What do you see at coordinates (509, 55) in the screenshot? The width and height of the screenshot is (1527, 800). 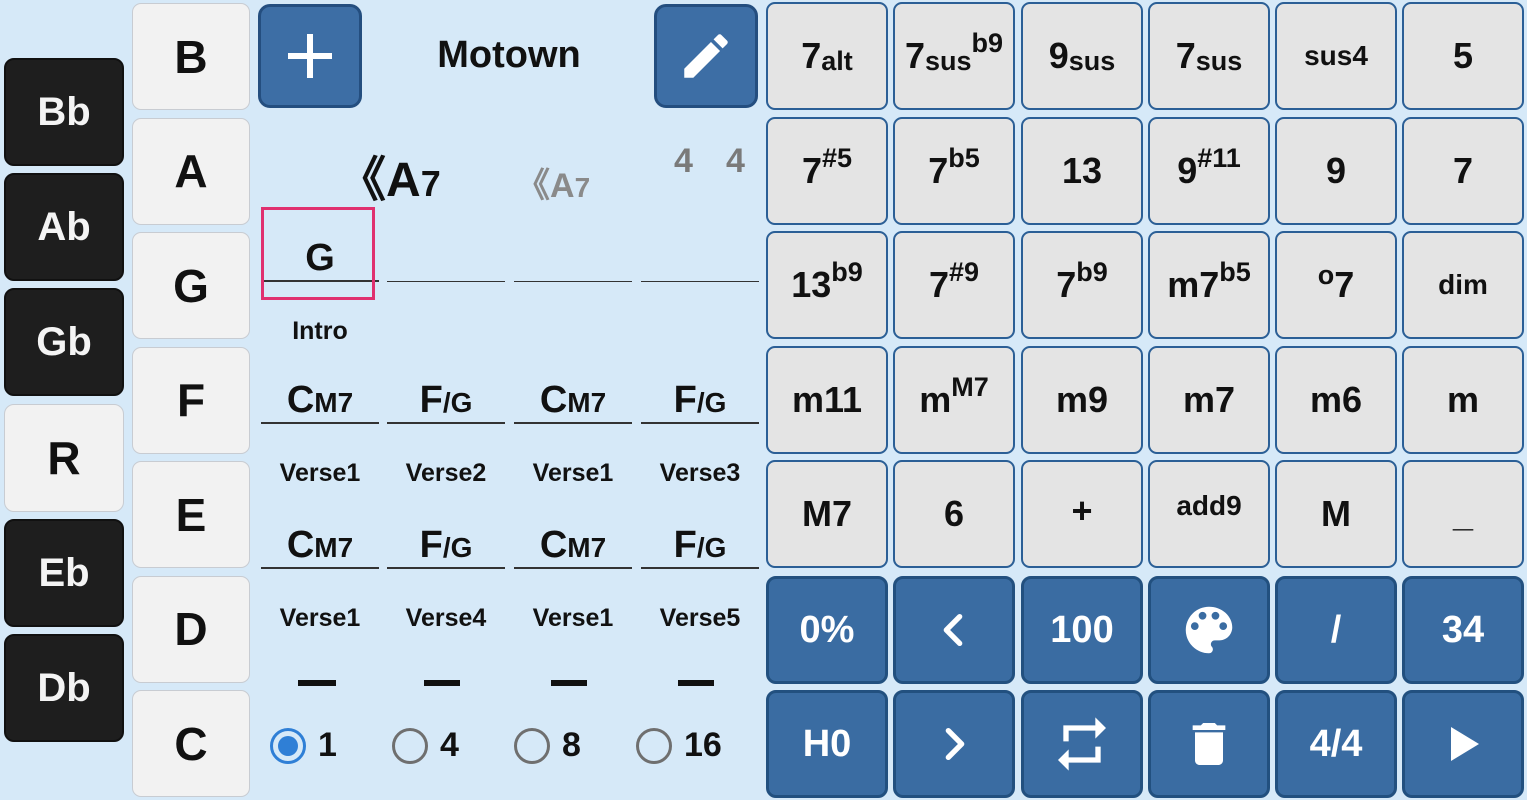 I see `song-title: Motown` at bounding box center [509, 55].